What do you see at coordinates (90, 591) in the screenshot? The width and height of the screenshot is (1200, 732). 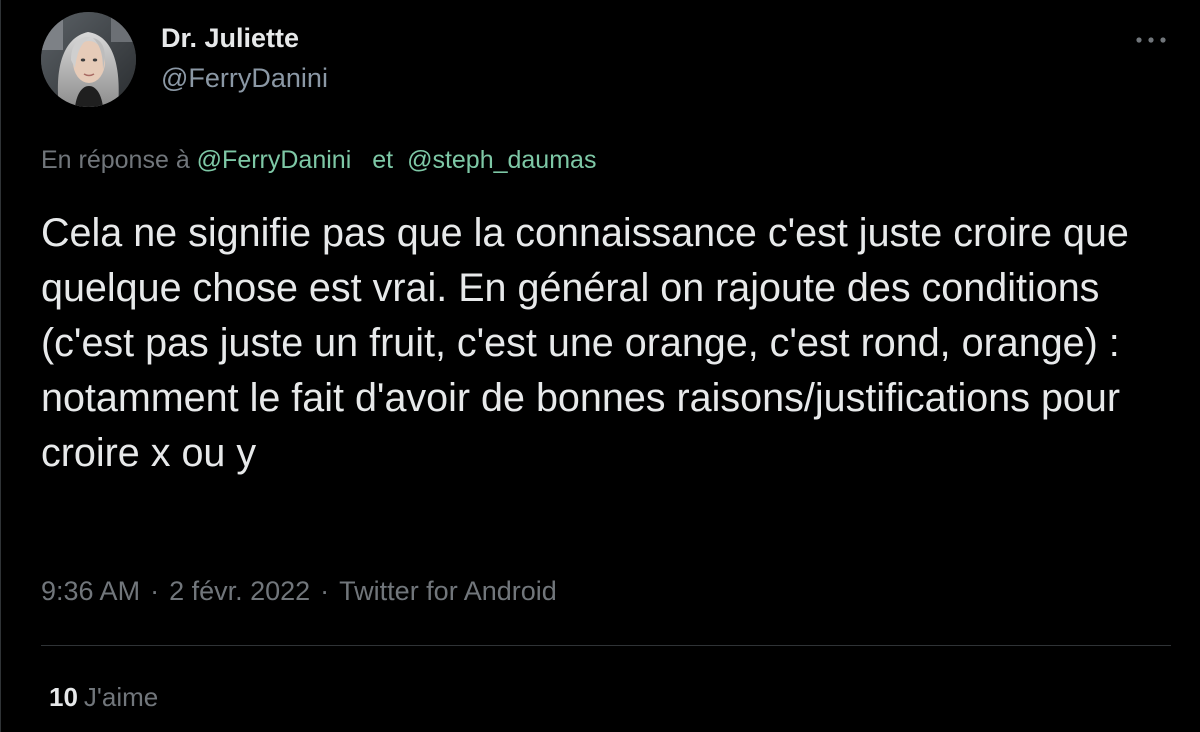 I see `tweet-time: 9:36 AM` at bounding box center [90, 591].